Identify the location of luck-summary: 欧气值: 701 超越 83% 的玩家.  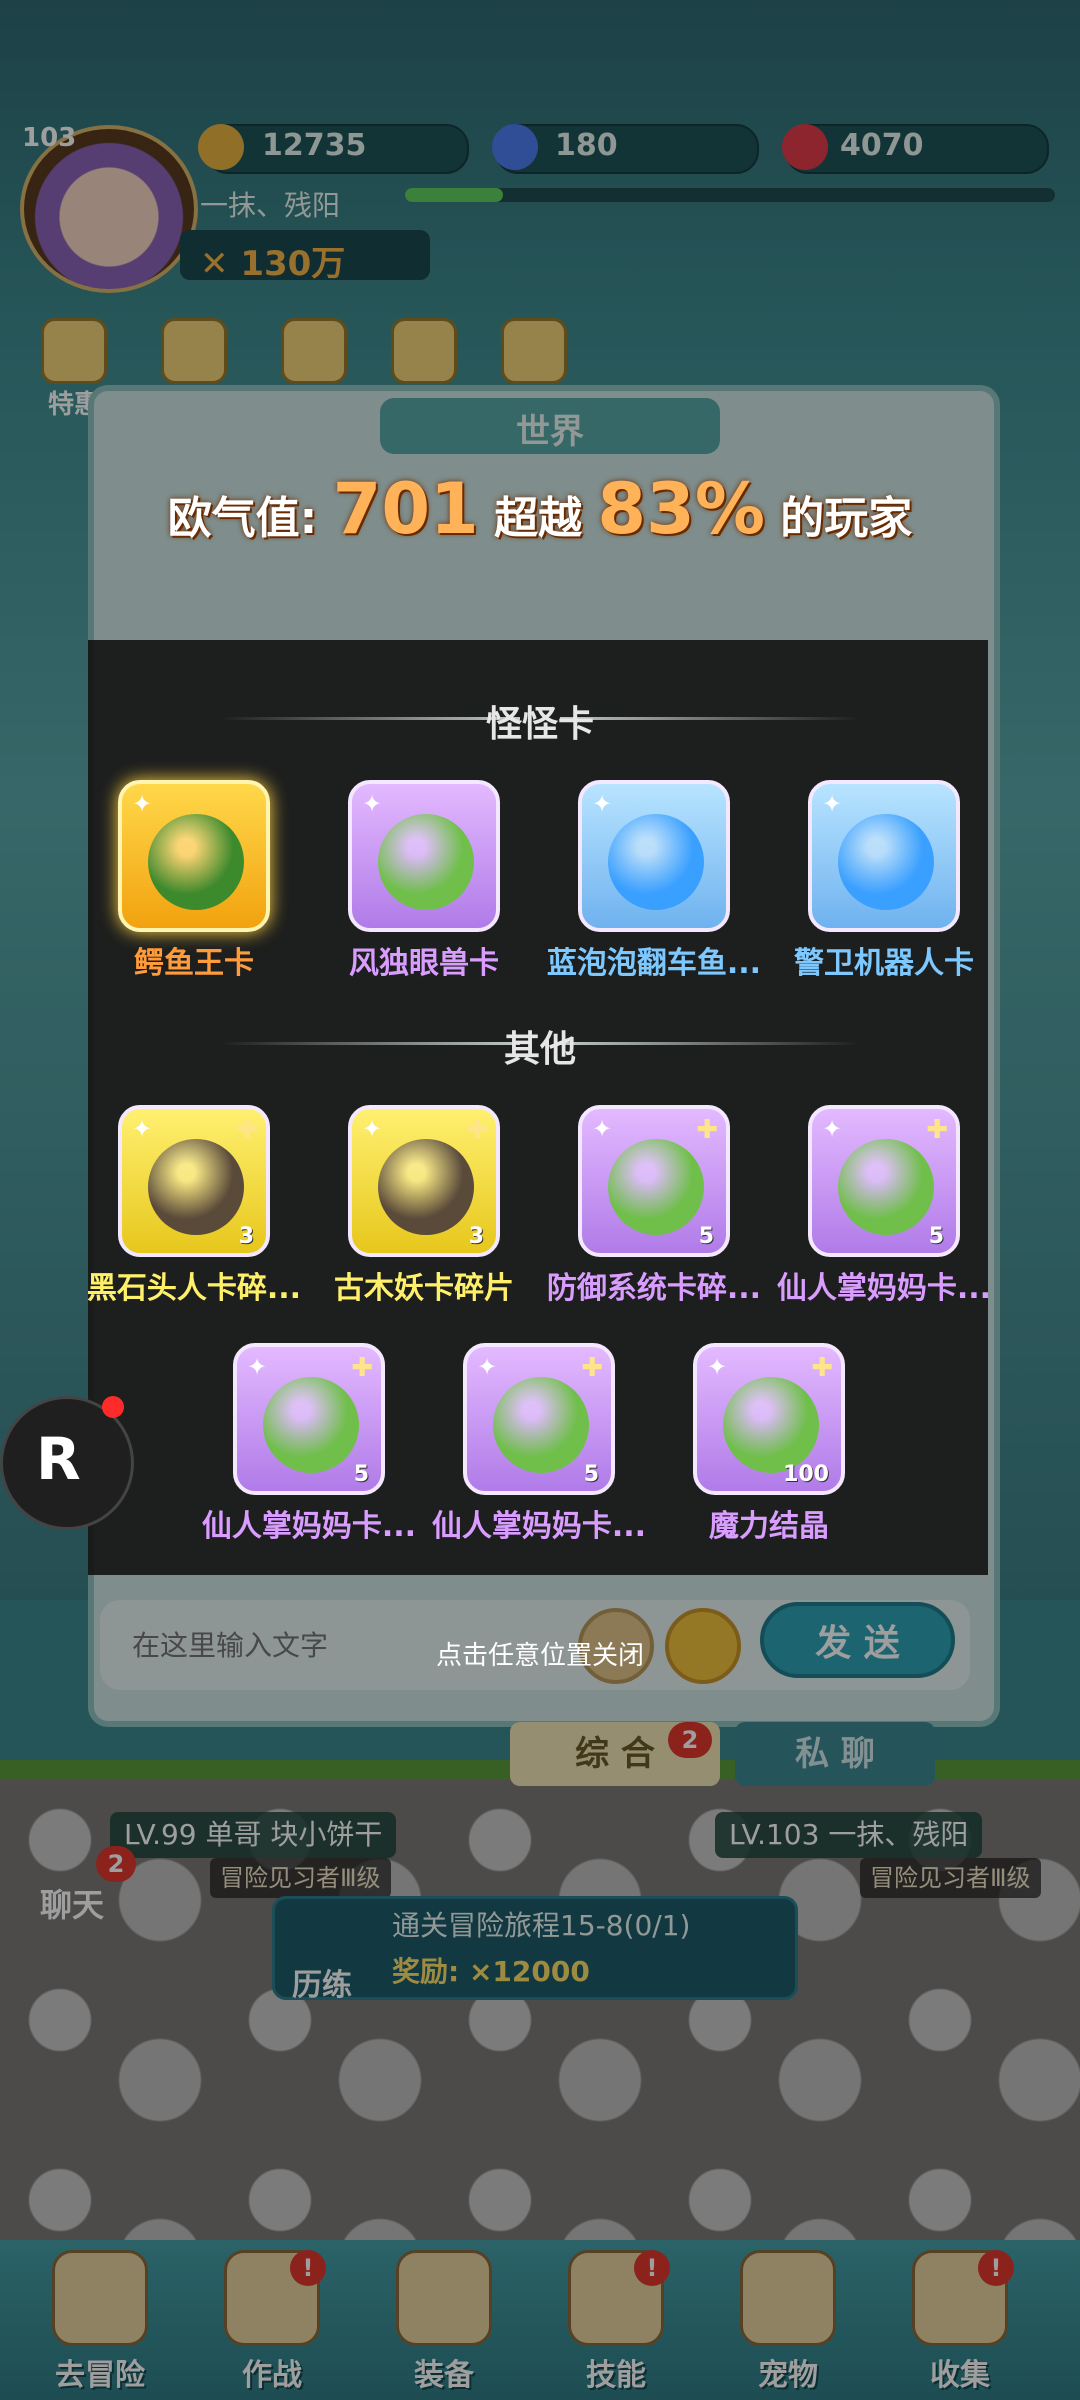
(540, 509).